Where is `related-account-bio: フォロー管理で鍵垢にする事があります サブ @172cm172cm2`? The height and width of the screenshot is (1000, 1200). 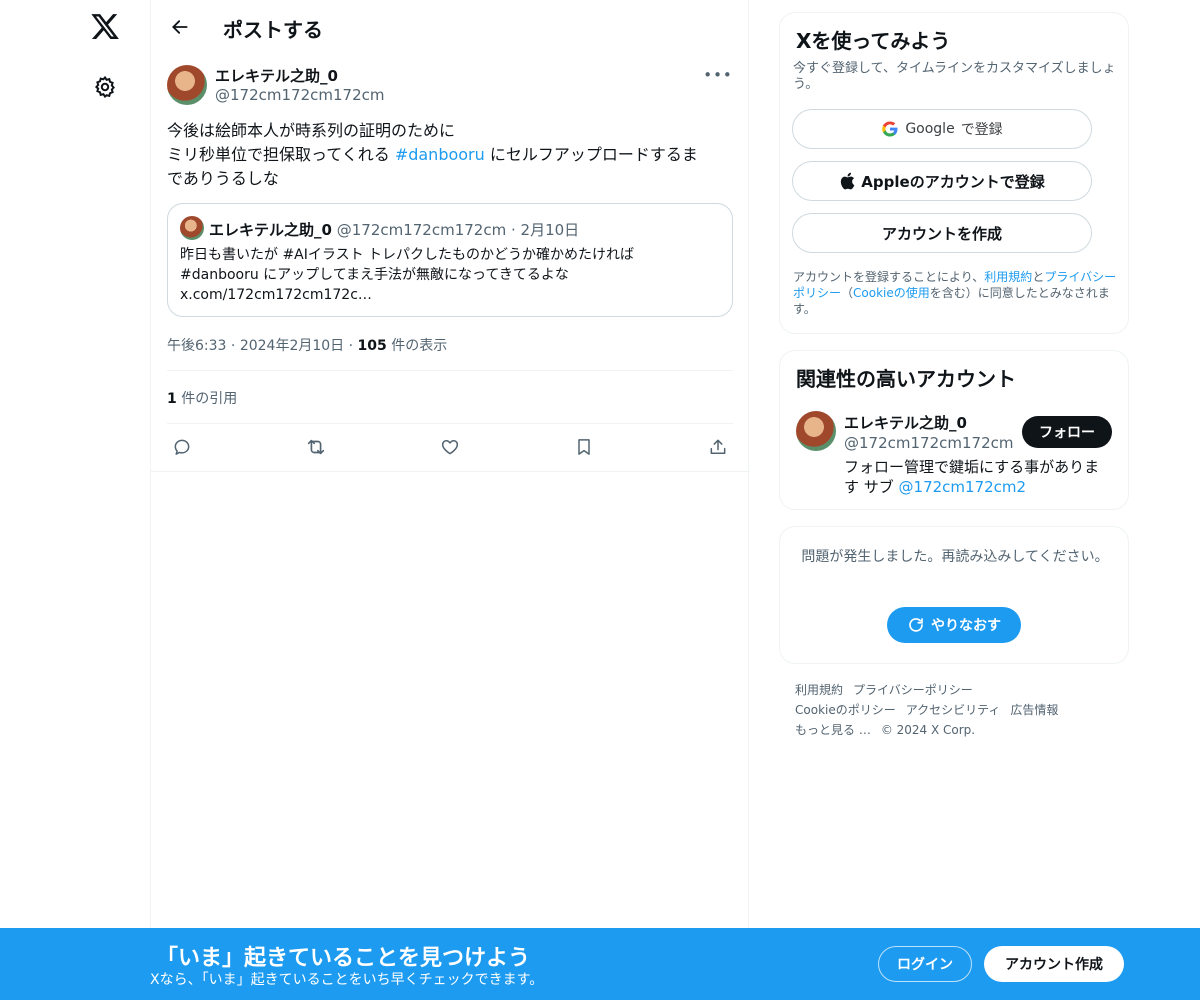 related-account-bio: フォロー管理で鍵垢にする事があります サブ @172cm172cm2 is located at coordinates (979, 477).